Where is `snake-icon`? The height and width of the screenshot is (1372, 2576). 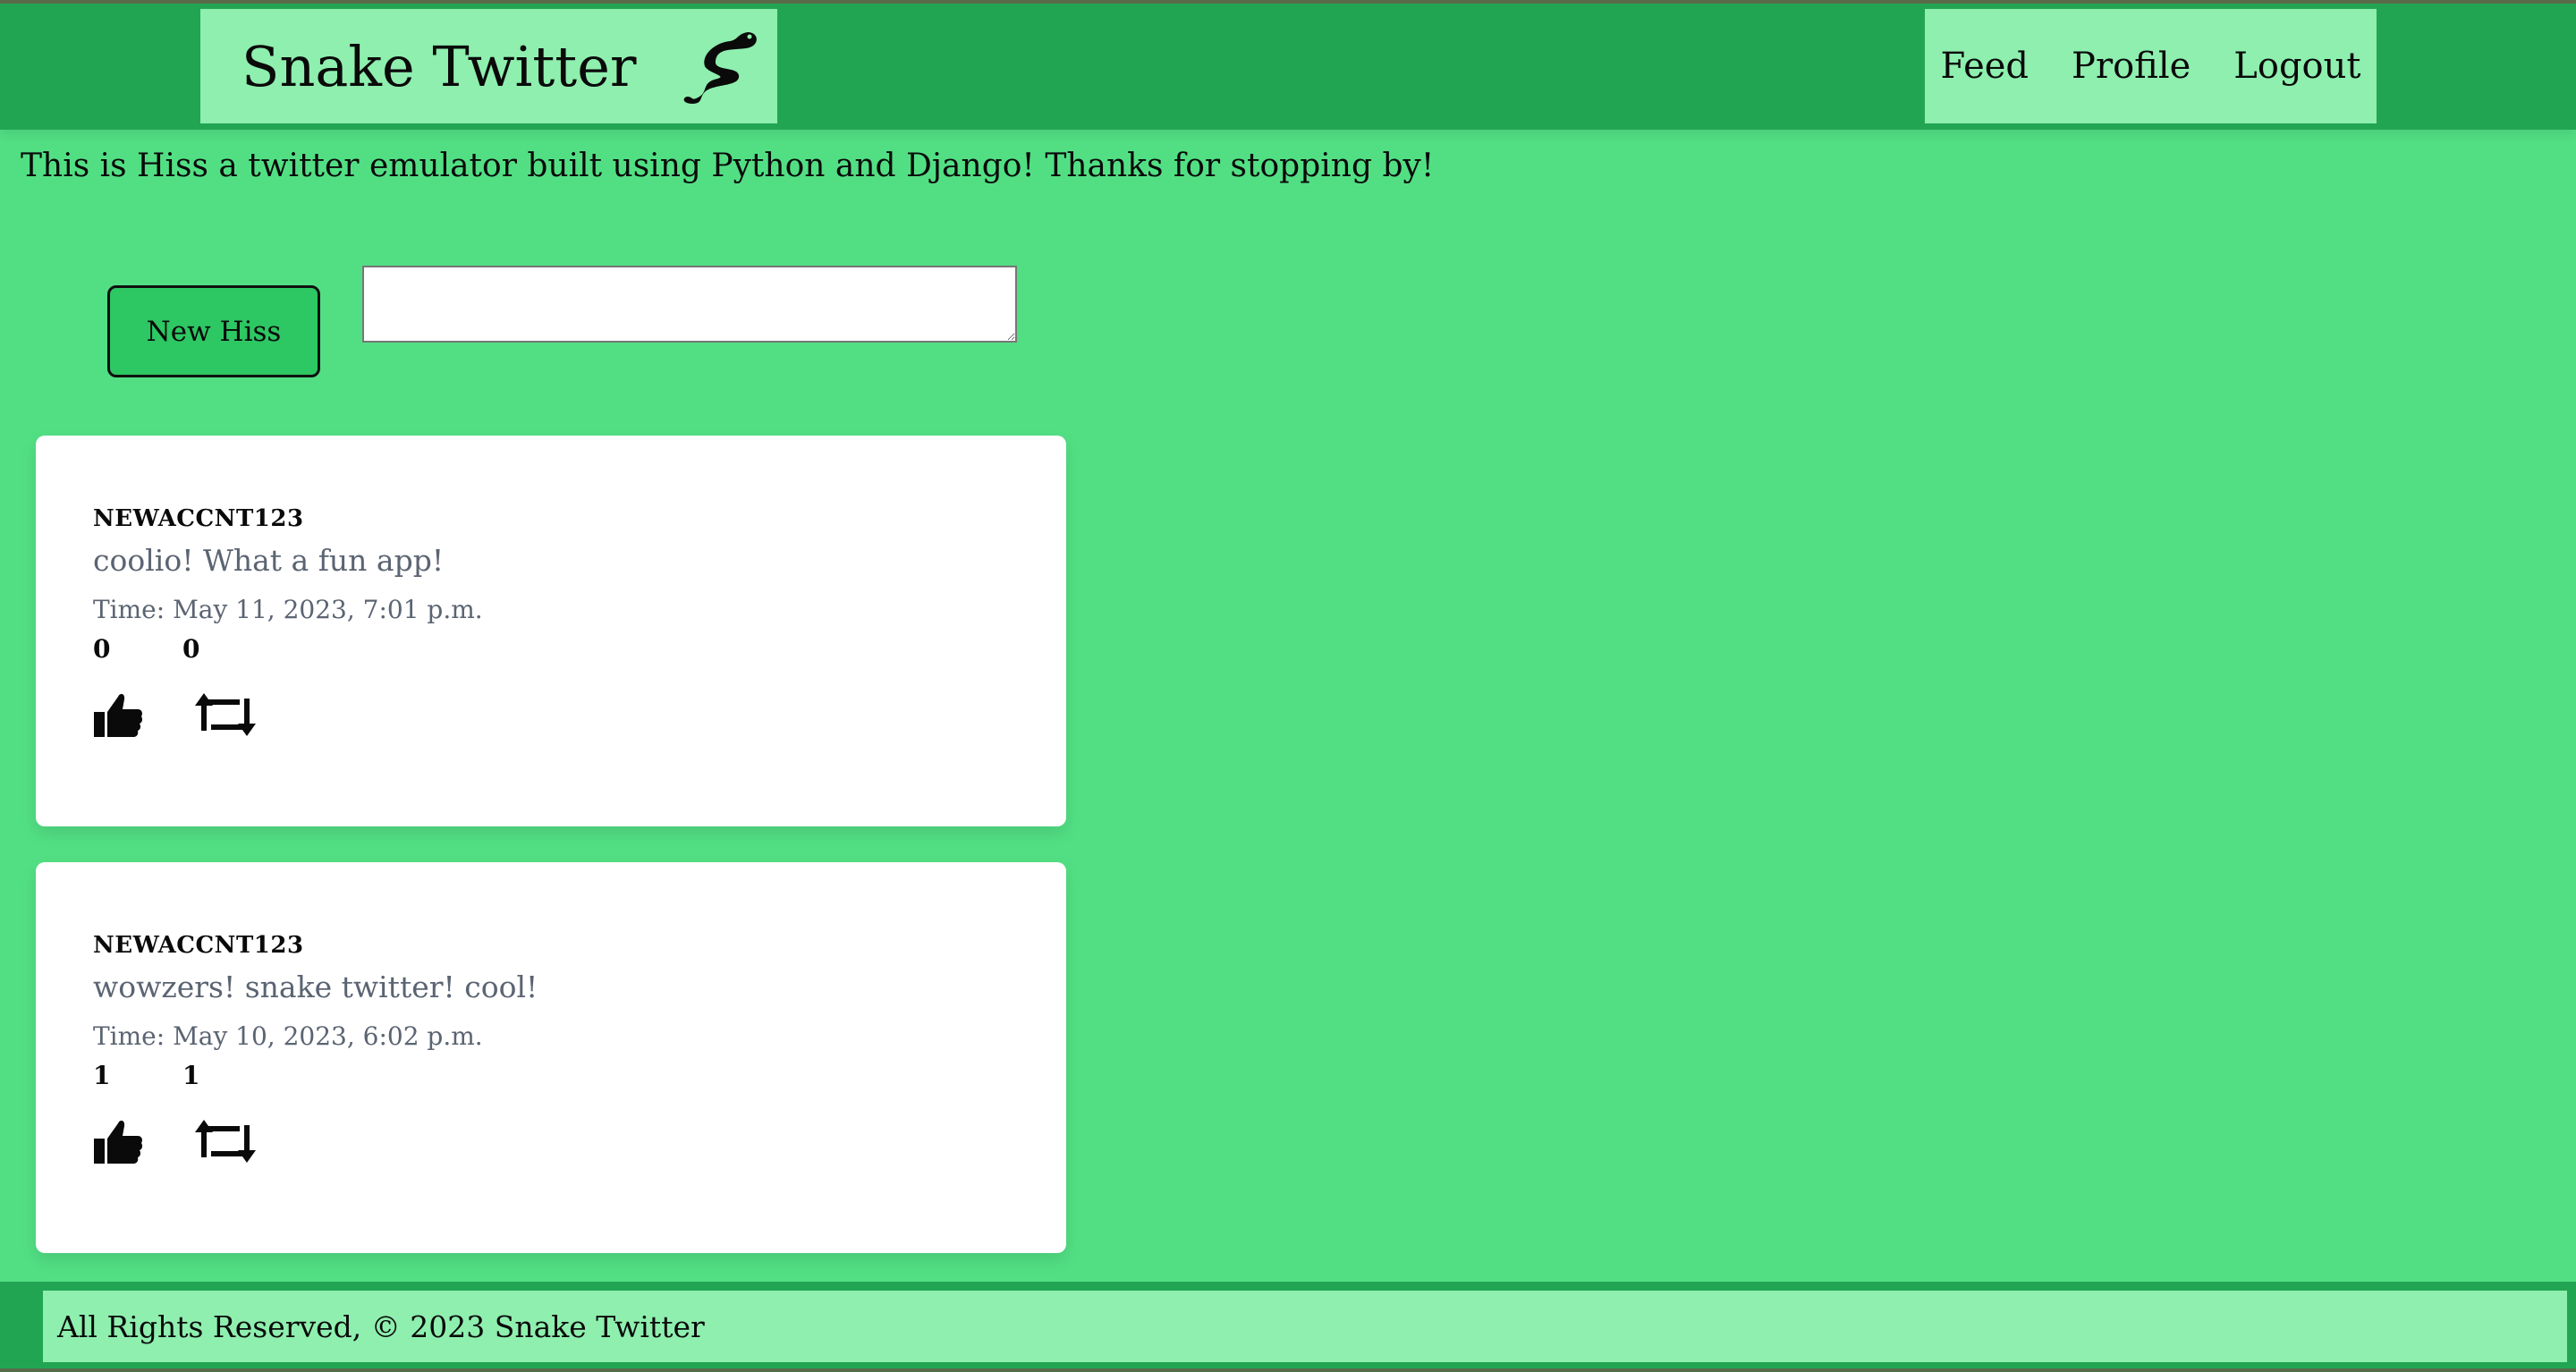
snake-icon is located at coordinates (719, 66).